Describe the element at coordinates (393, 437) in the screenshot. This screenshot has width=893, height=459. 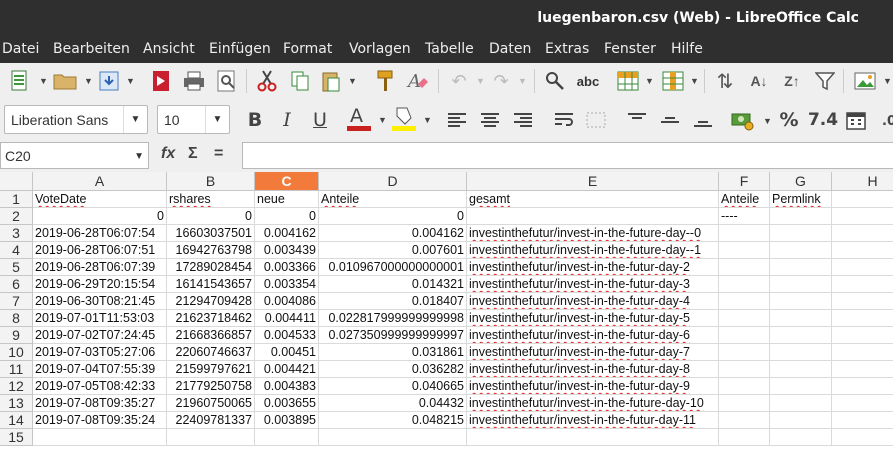
I see `cell-d15` at that location.